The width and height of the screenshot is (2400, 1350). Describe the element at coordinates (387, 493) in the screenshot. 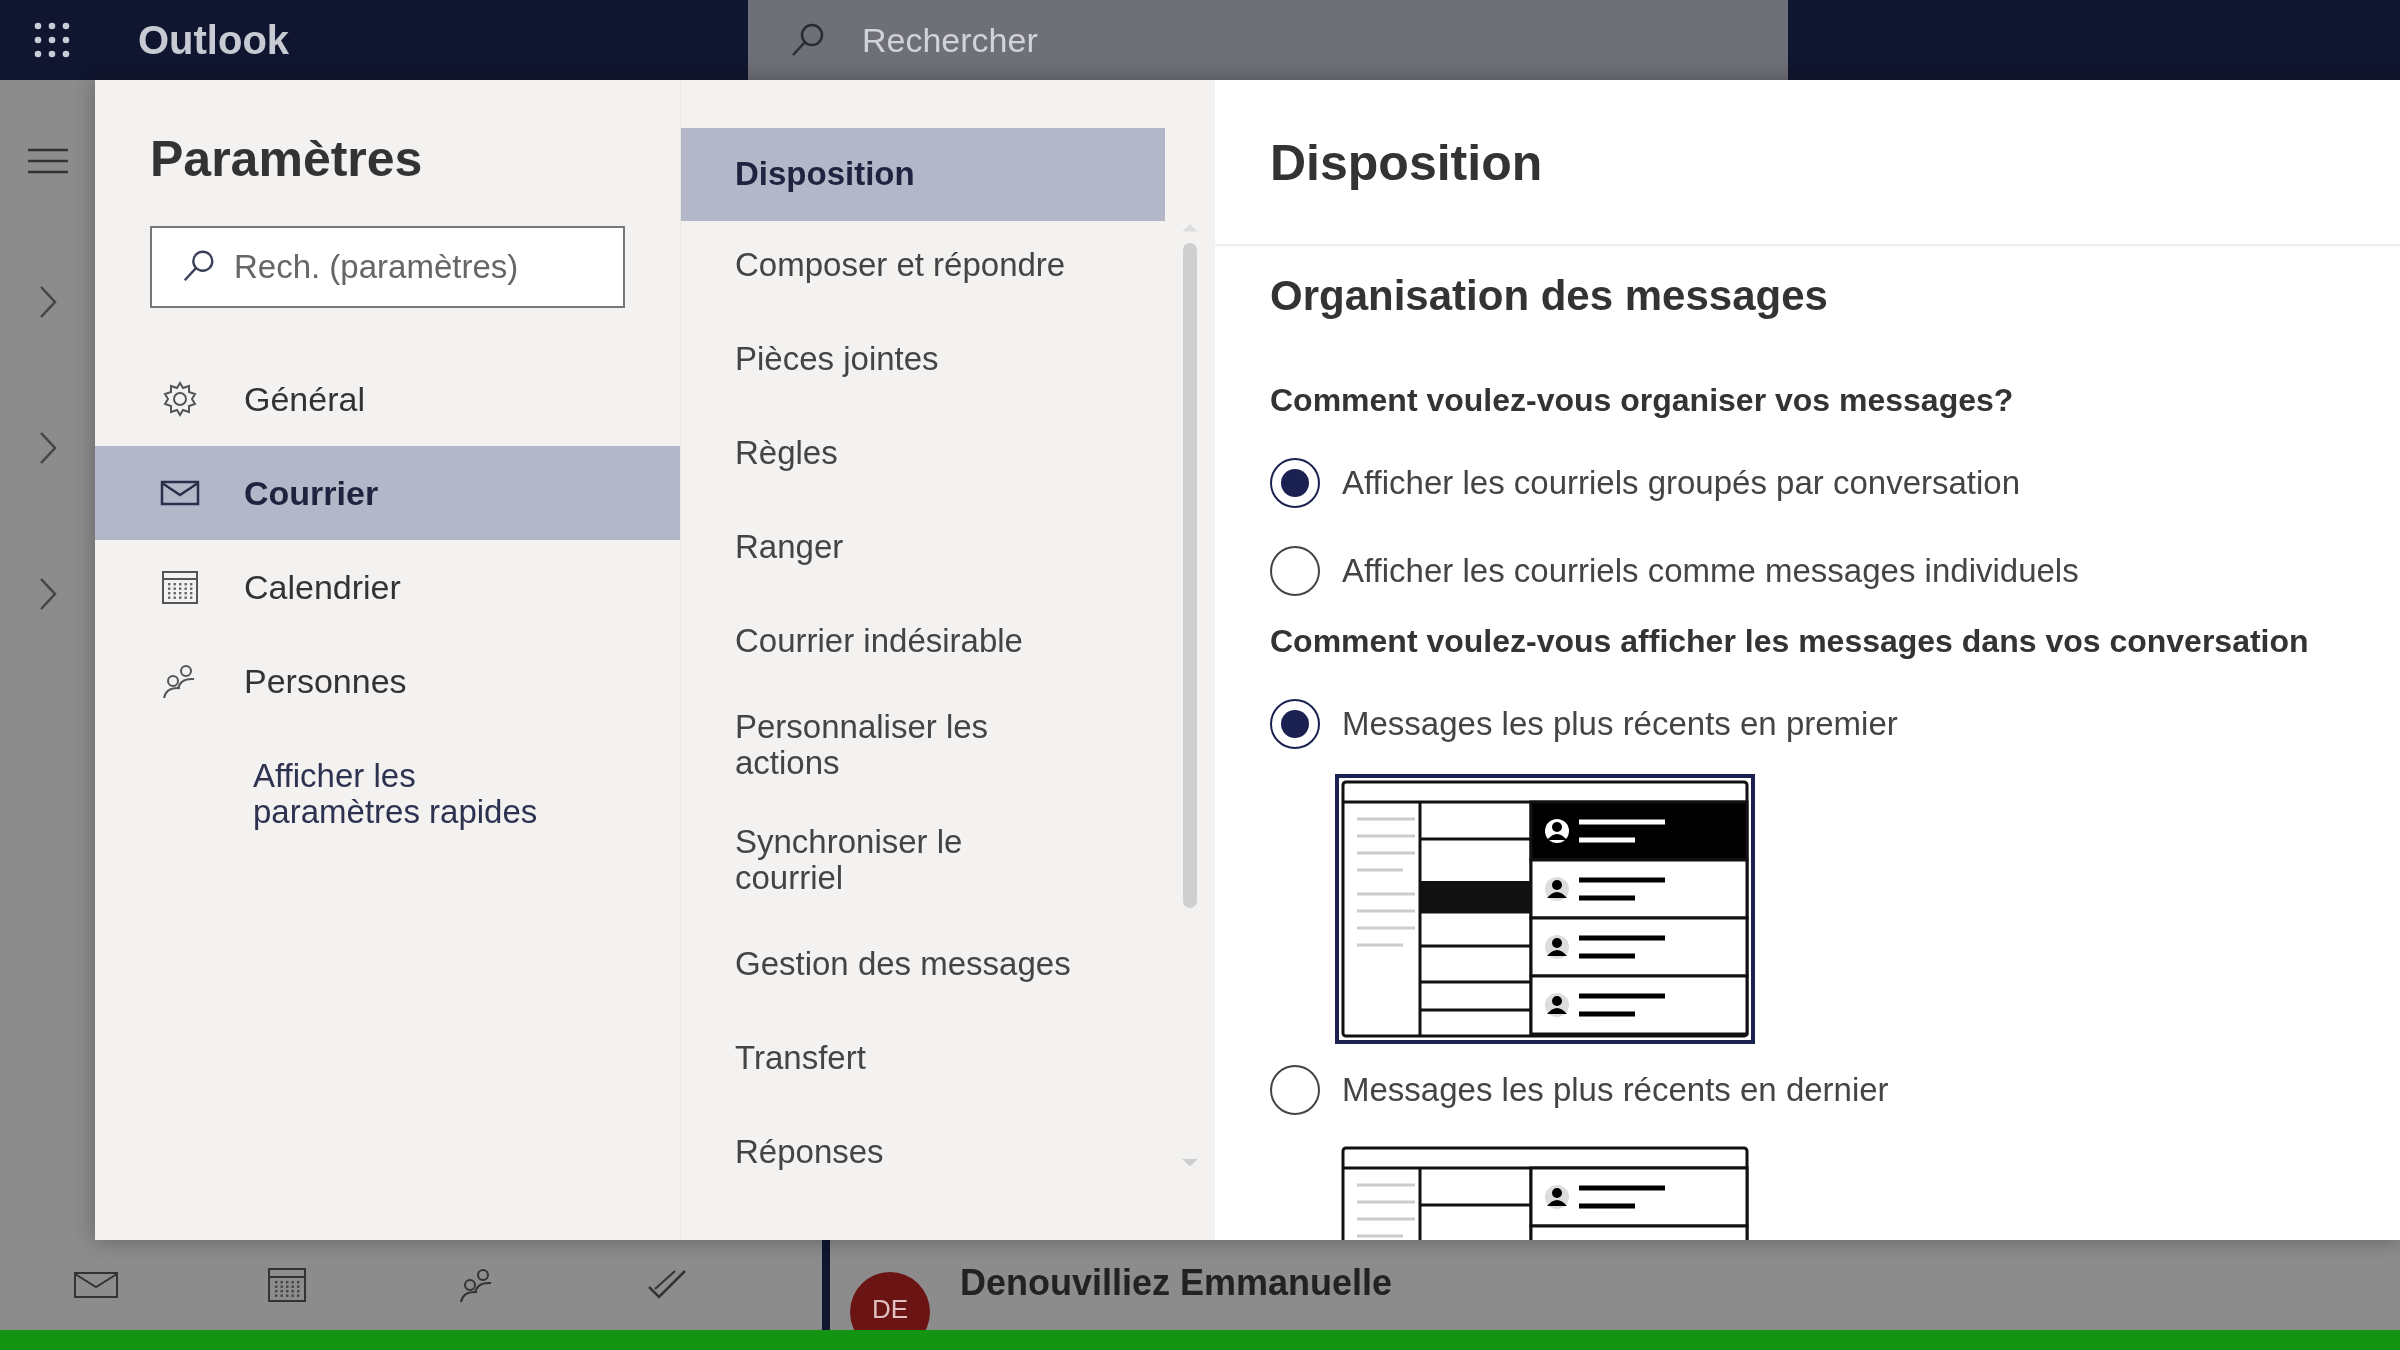

I see `settings-category: Courrier` at that location.